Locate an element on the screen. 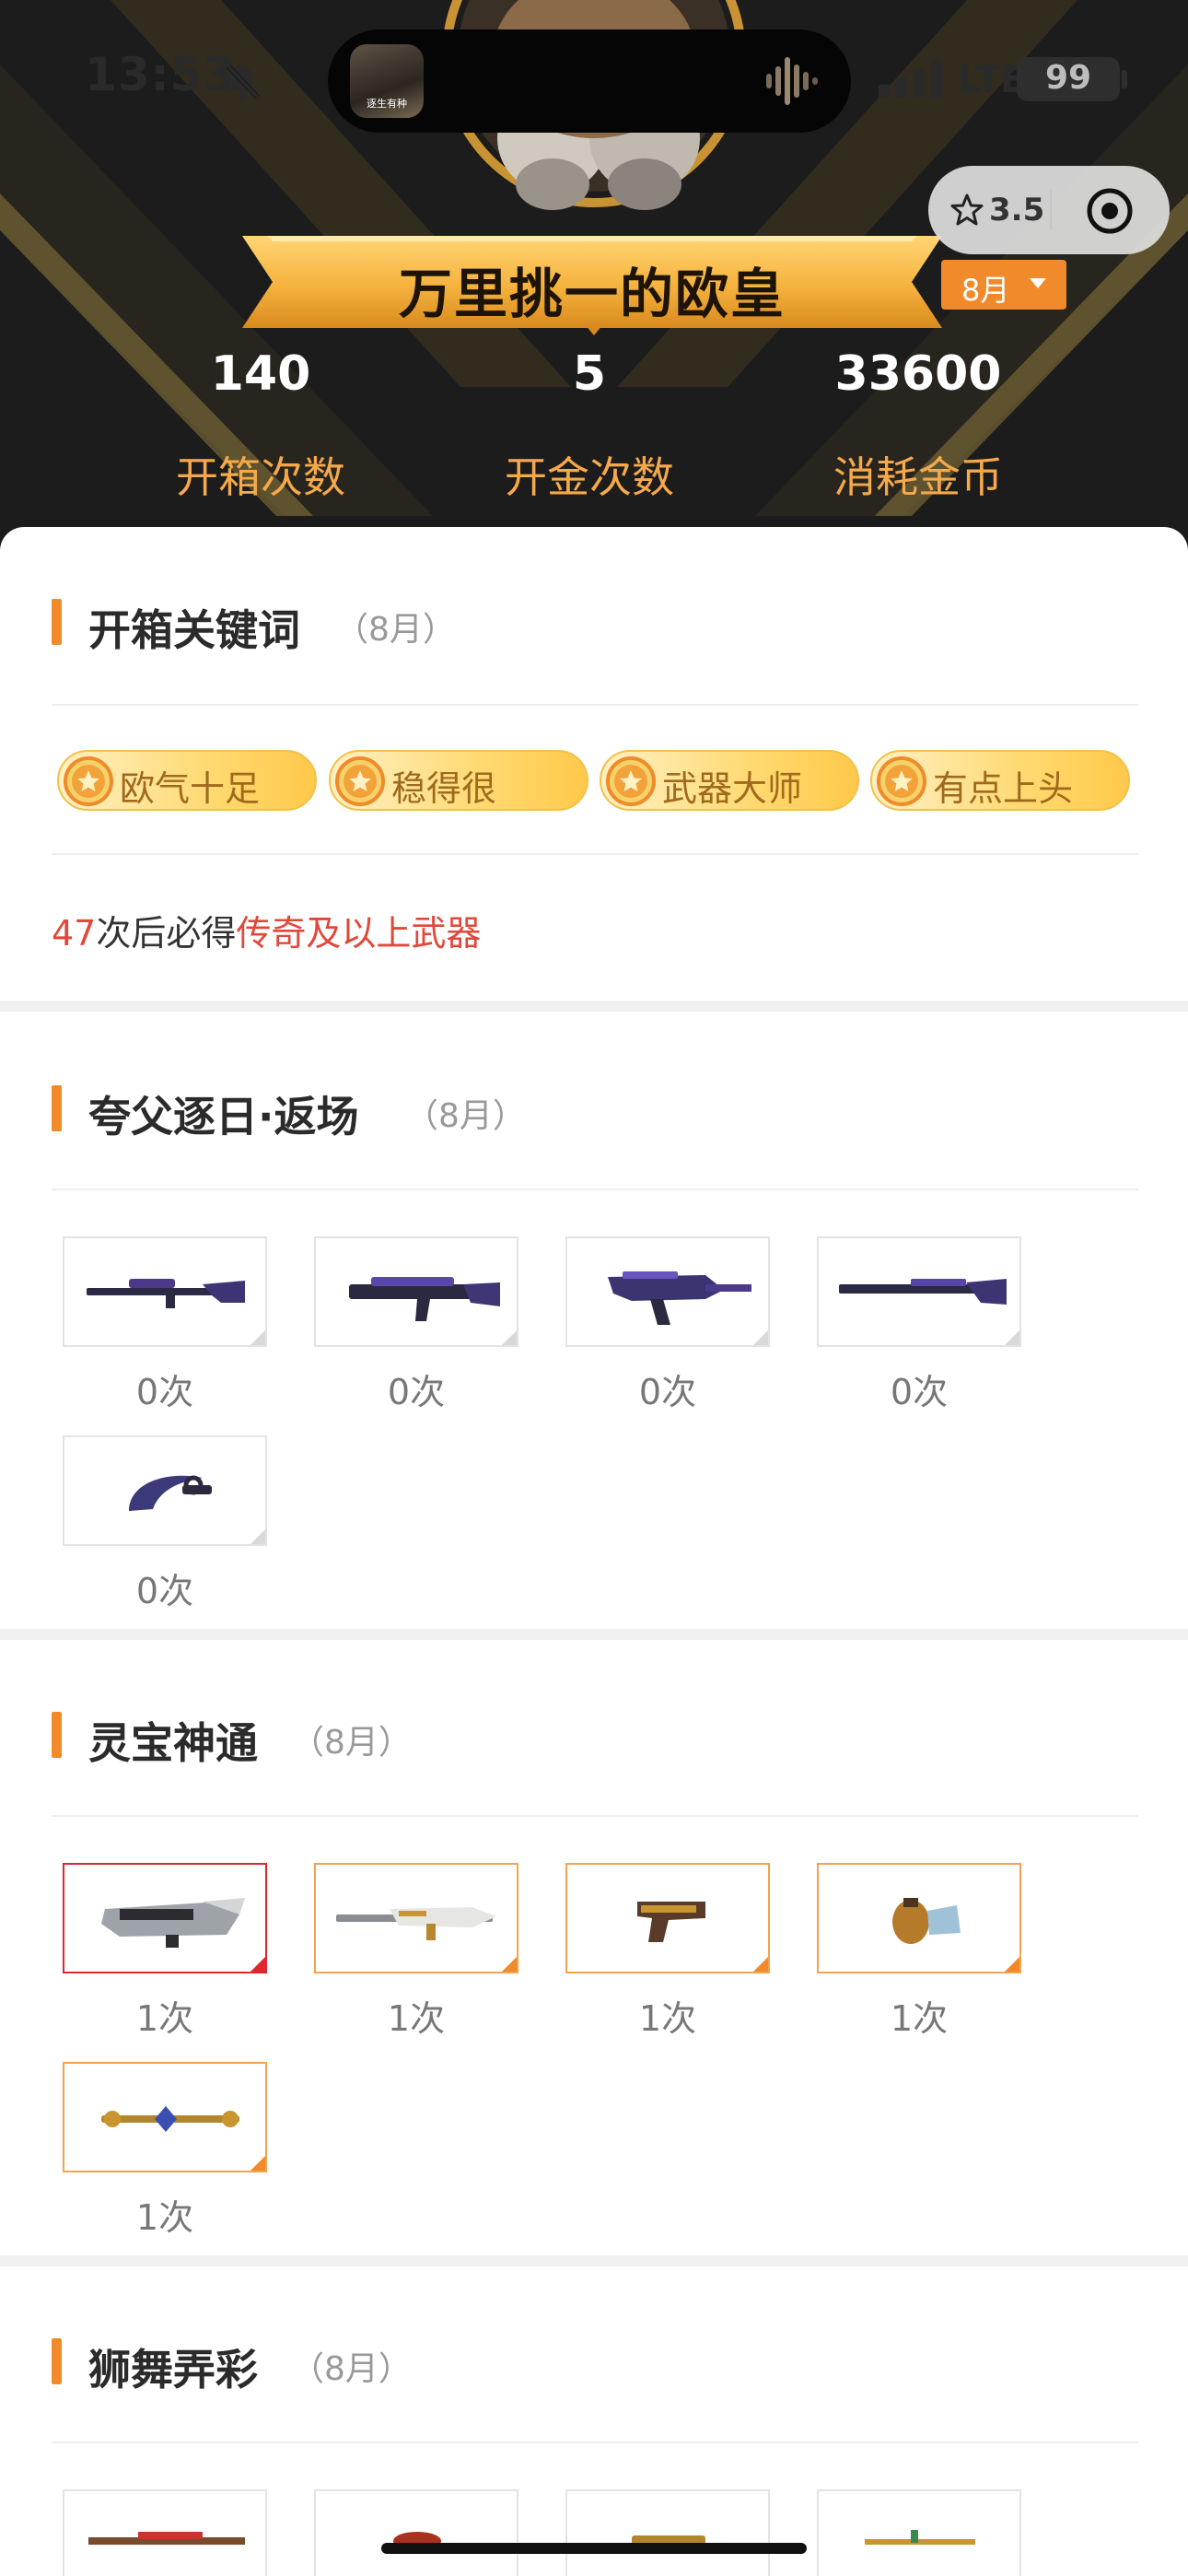  long-rifle-purple-icon is located at coordinates (923, 1292).